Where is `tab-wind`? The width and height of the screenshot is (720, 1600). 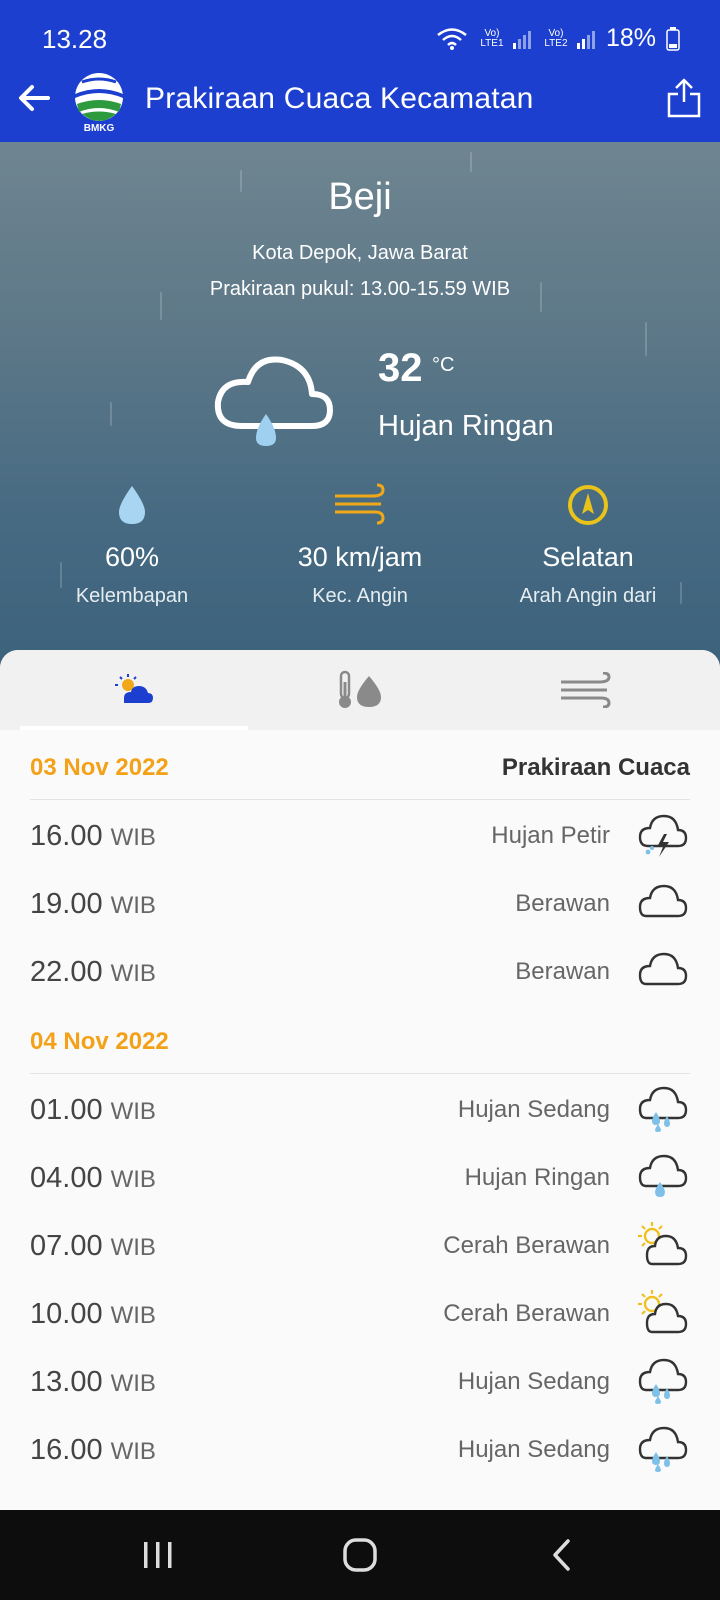
tab-wind is located at coordinates (586, 690).